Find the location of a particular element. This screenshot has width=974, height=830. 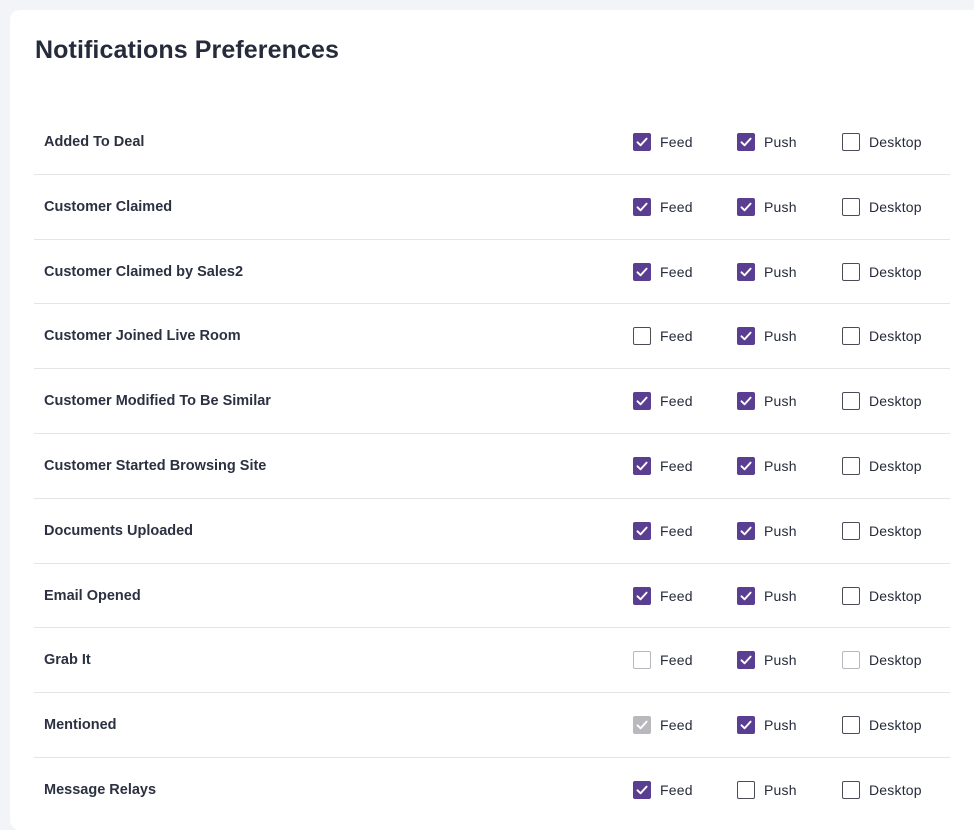

preference-label: Customer Claimed by Sales2 is located at coordinates (144, 271).